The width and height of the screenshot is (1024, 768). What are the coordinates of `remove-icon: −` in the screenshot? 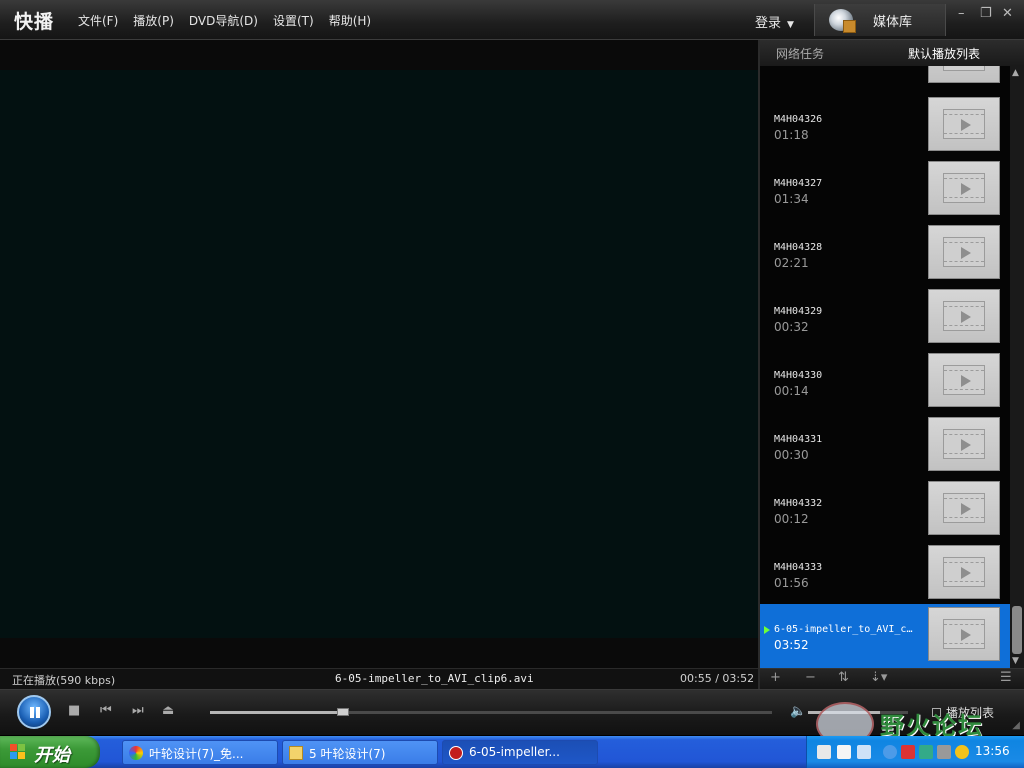 It's located at (810, 677).